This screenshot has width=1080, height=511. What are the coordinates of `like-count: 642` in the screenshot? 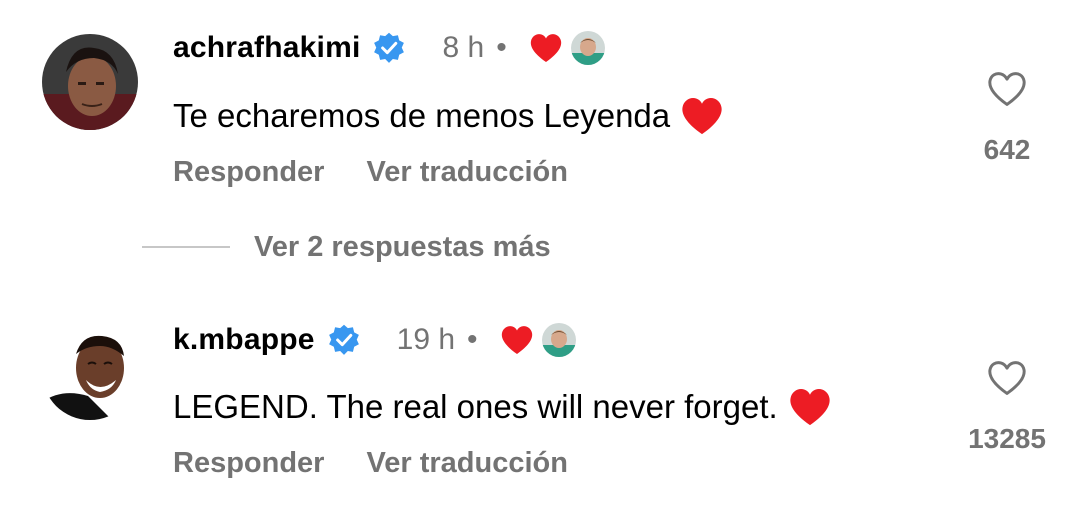 It's located at (1007, 149).